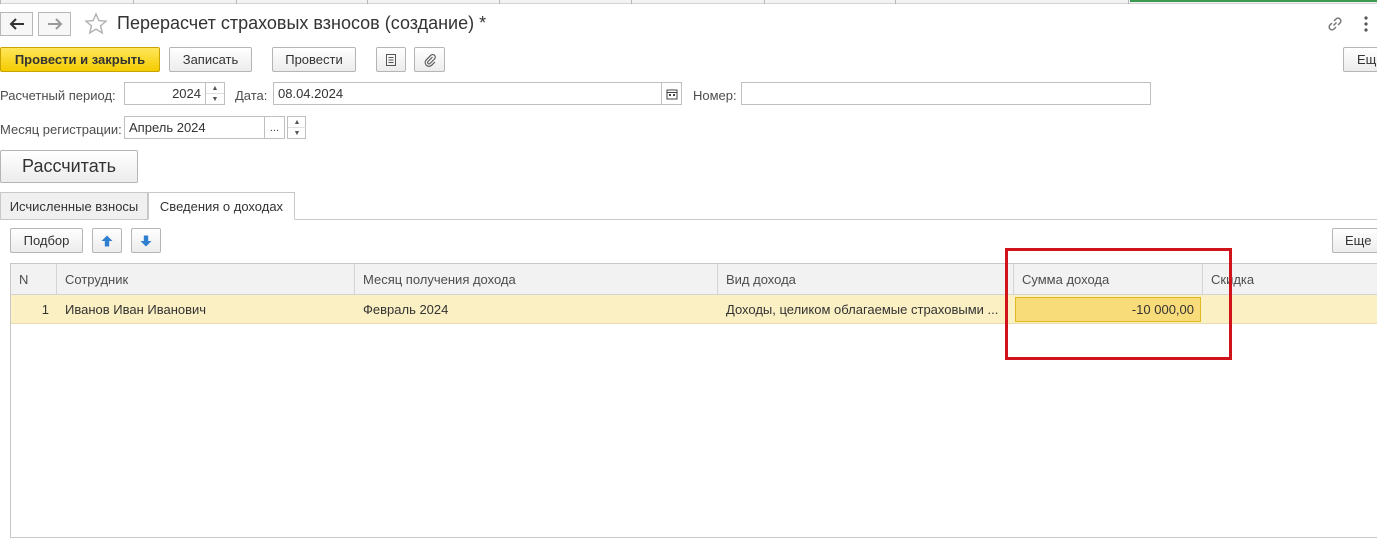 This screenshot has width=1377, height=538. I want to click on reg-month-field: Апрель 2024, so click(194, 127).